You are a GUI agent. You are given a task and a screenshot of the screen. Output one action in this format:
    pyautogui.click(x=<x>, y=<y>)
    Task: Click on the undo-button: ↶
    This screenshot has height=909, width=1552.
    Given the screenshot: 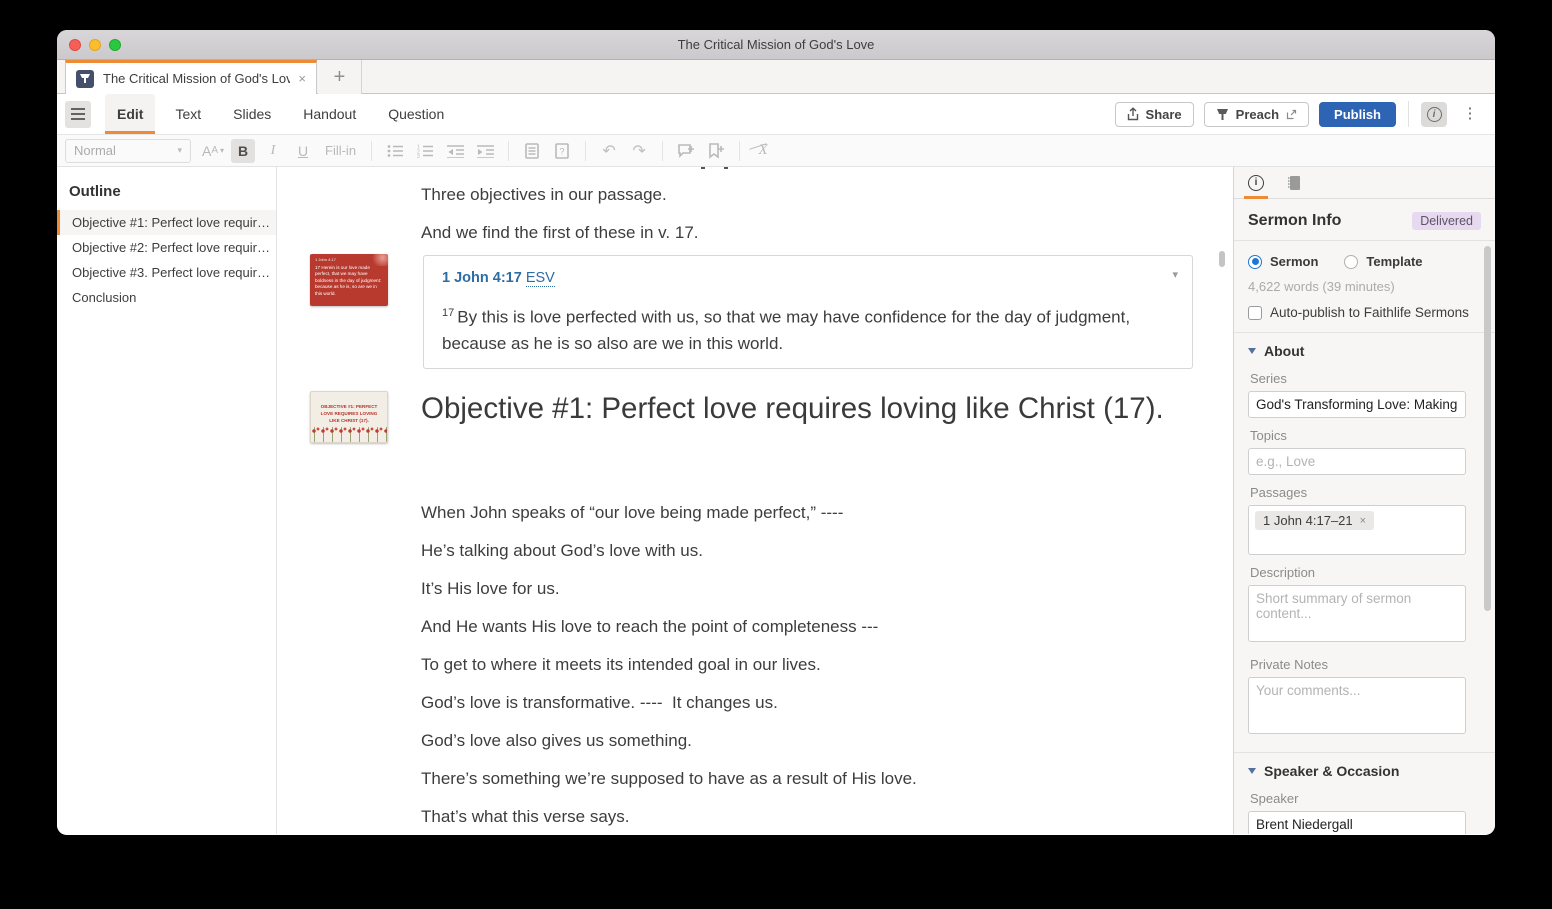 What is the action you would take?
    pyautogui.click(x=609, y=151)
    